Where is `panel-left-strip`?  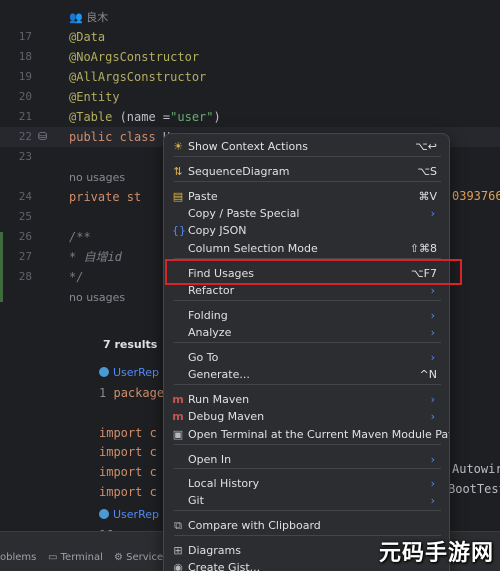 panel-left-strip is located at coordinates (47, 431).